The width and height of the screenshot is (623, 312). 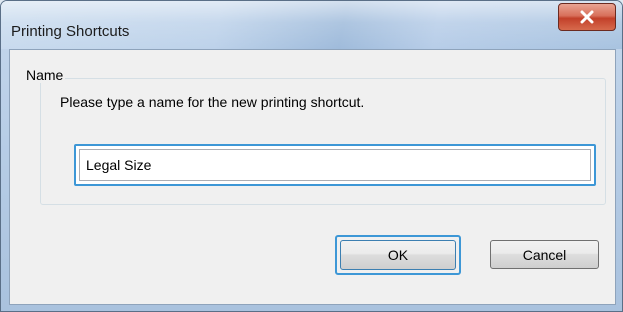 I want to click on cancel-button: Cancel, so click(x=544, y=254).